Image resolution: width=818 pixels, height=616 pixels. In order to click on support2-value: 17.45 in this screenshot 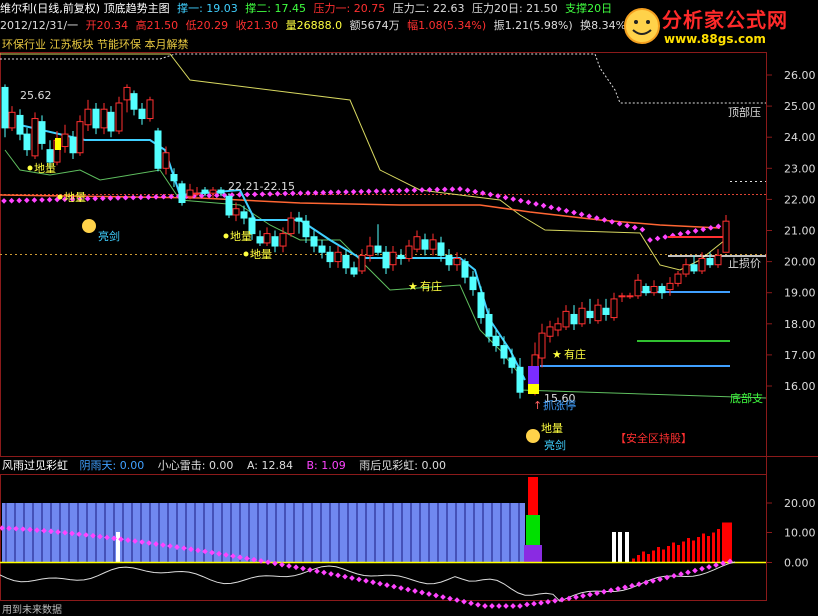, I will do `click(290, 8)`.